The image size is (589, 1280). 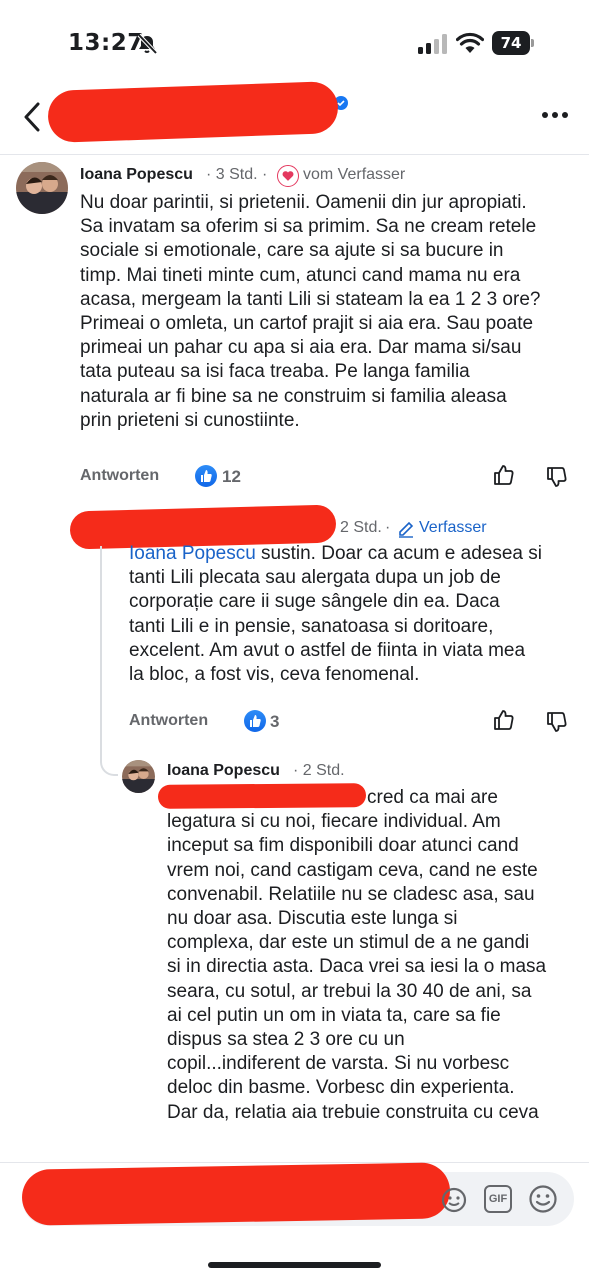 What do you see at coordinates (532, 43) in the screenshot?
I see `battery-nub` at bounding box center [532, 43].